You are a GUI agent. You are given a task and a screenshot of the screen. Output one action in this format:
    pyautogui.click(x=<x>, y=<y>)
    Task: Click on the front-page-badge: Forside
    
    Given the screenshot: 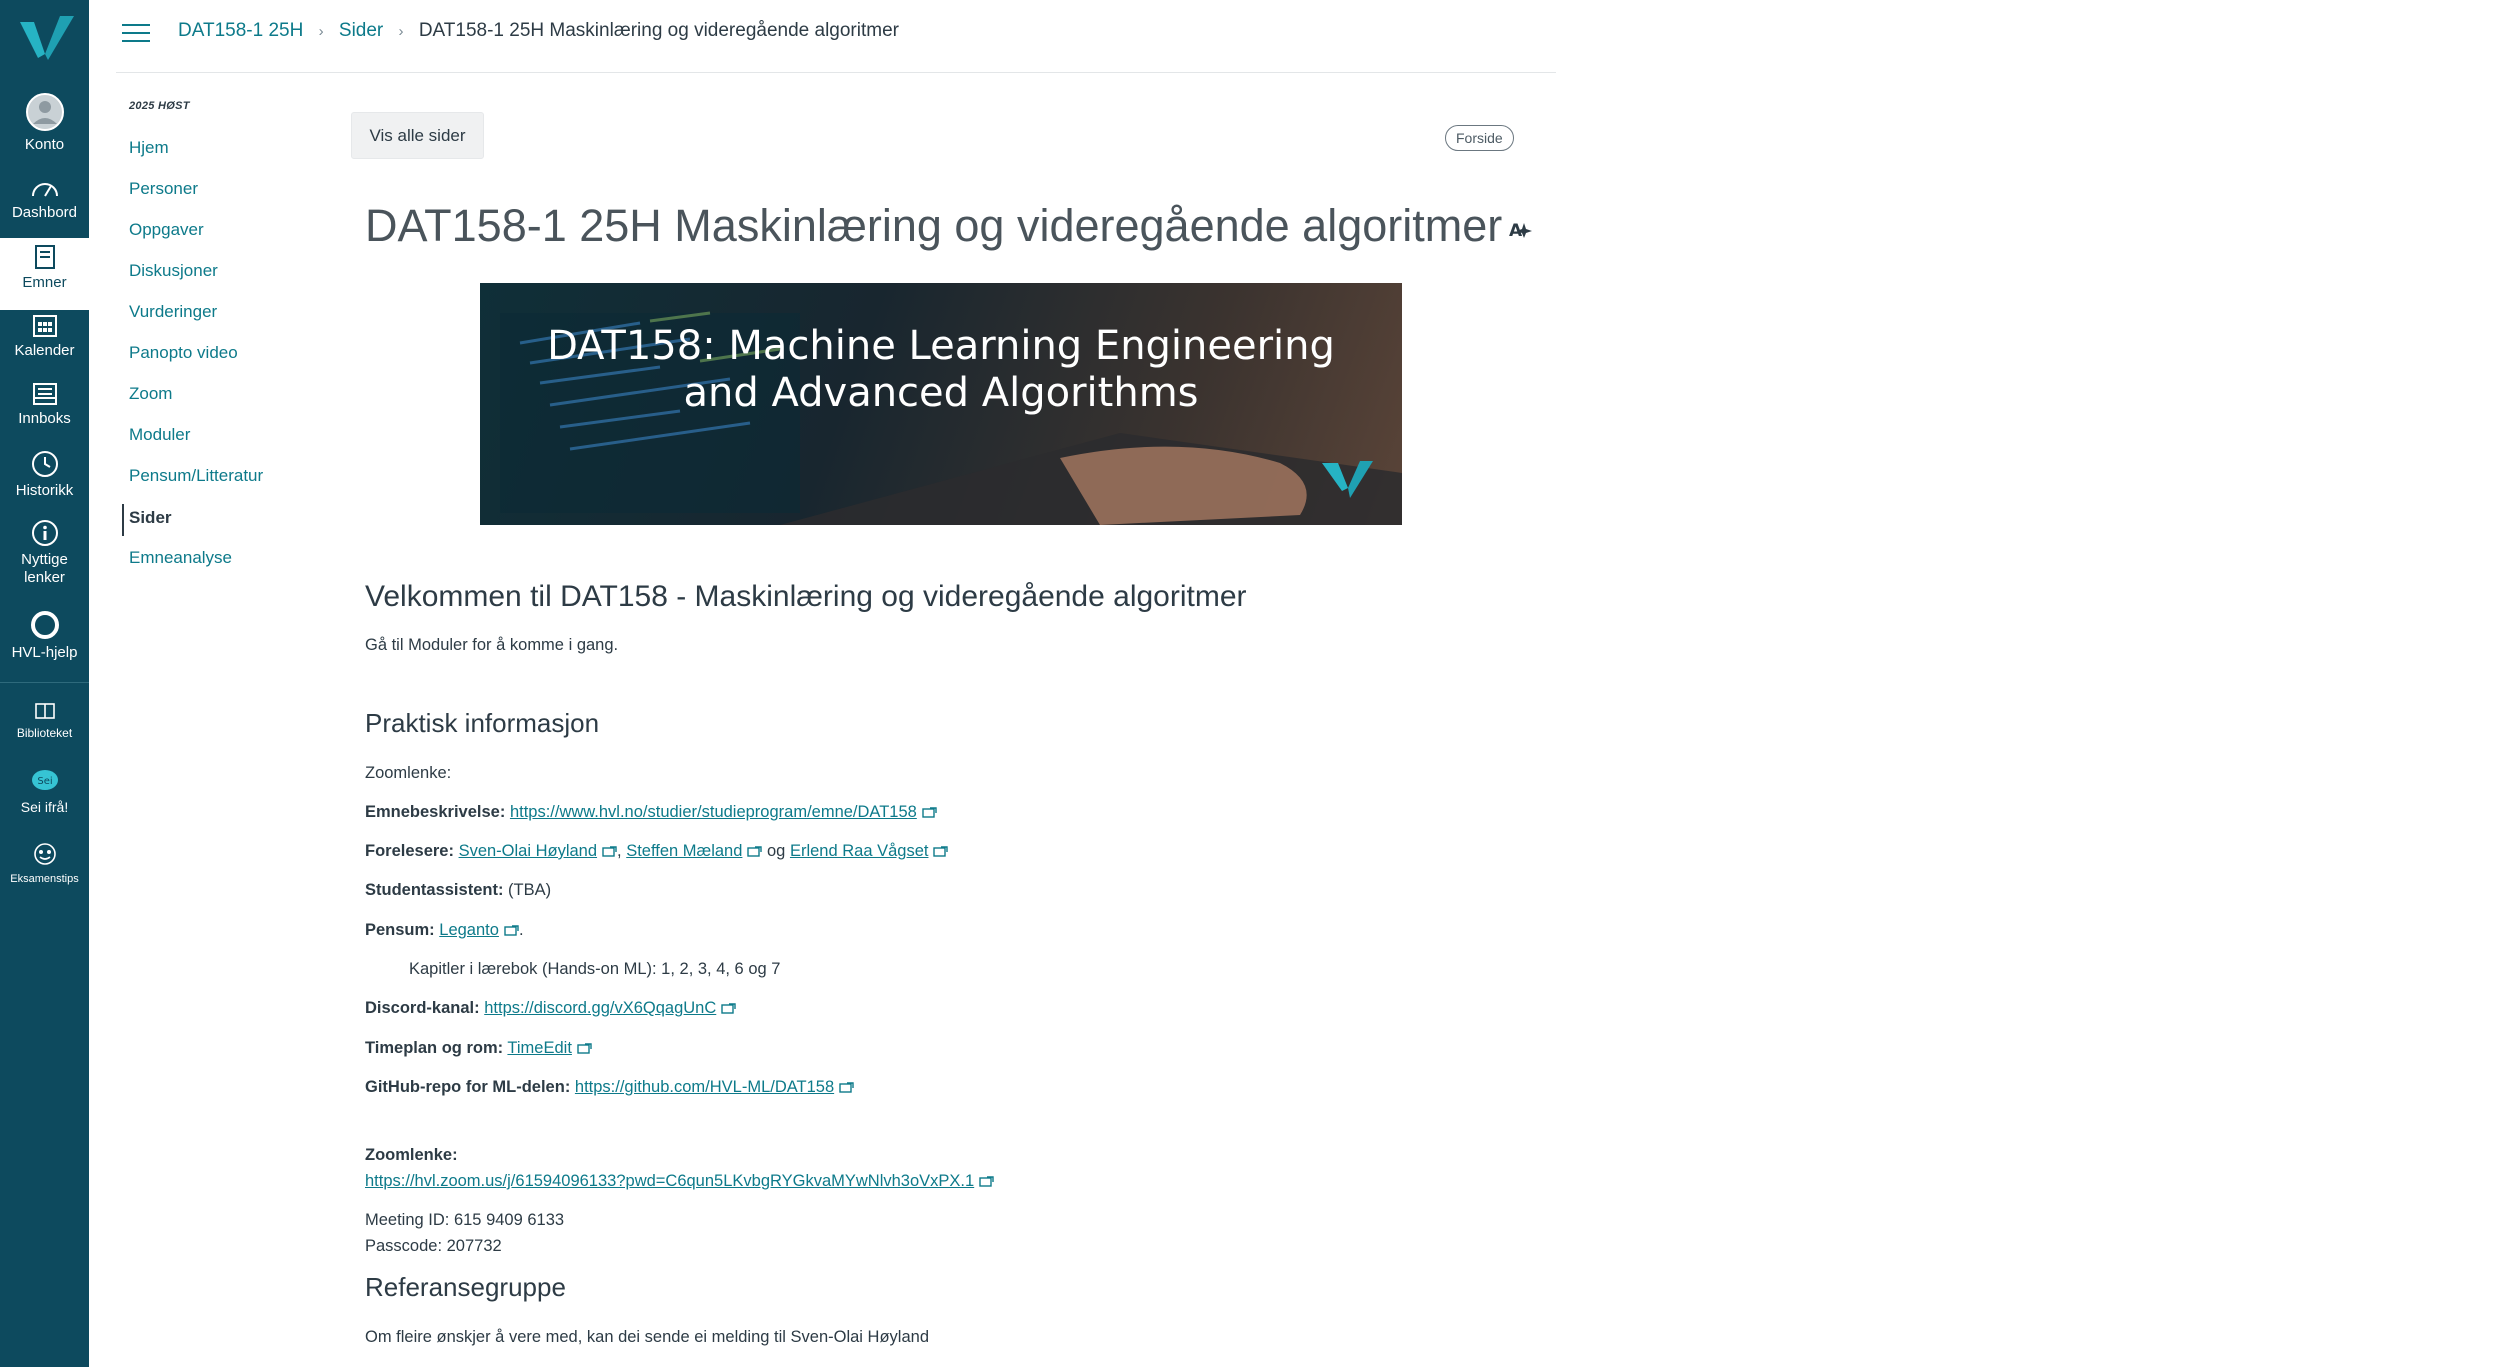 What is the action you would take?
    pyautogui.click(x=1479, y=138)
    